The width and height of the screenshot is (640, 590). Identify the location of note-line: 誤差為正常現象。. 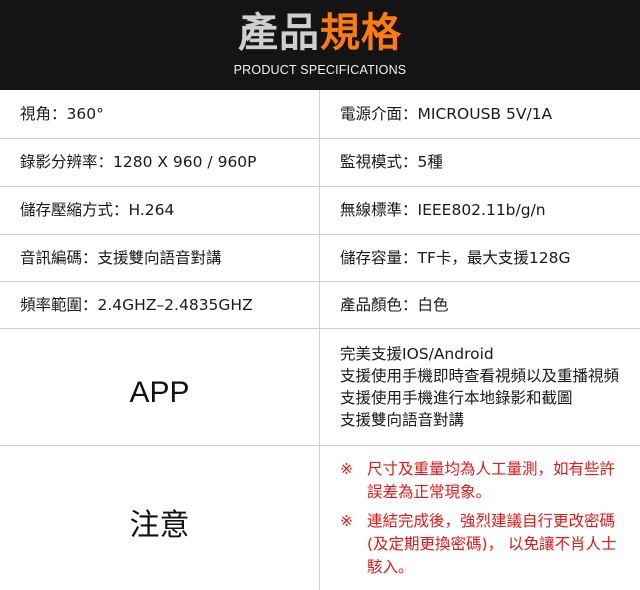
(429, 492).